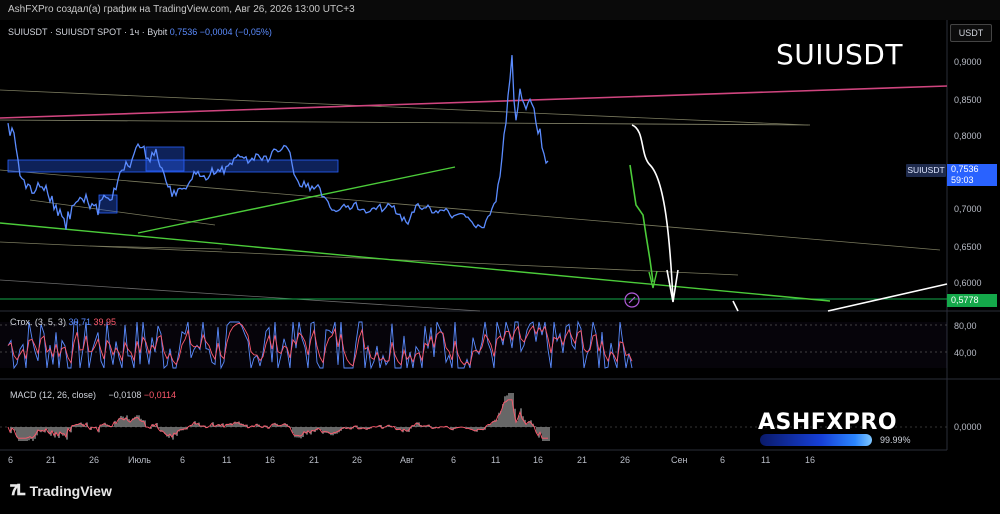  I want to click on event-marker-glyph, so click(632, 300).